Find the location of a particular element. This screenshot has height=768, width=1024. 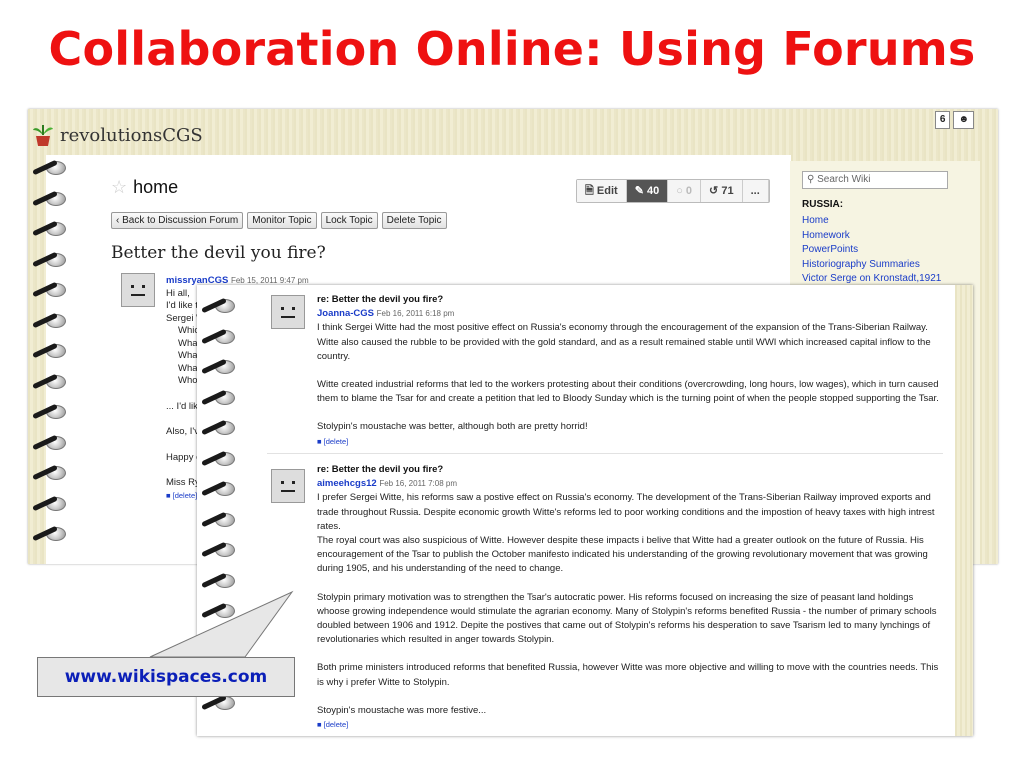

discussions-button: ✎ 40 is located at coordinates (647, 191).